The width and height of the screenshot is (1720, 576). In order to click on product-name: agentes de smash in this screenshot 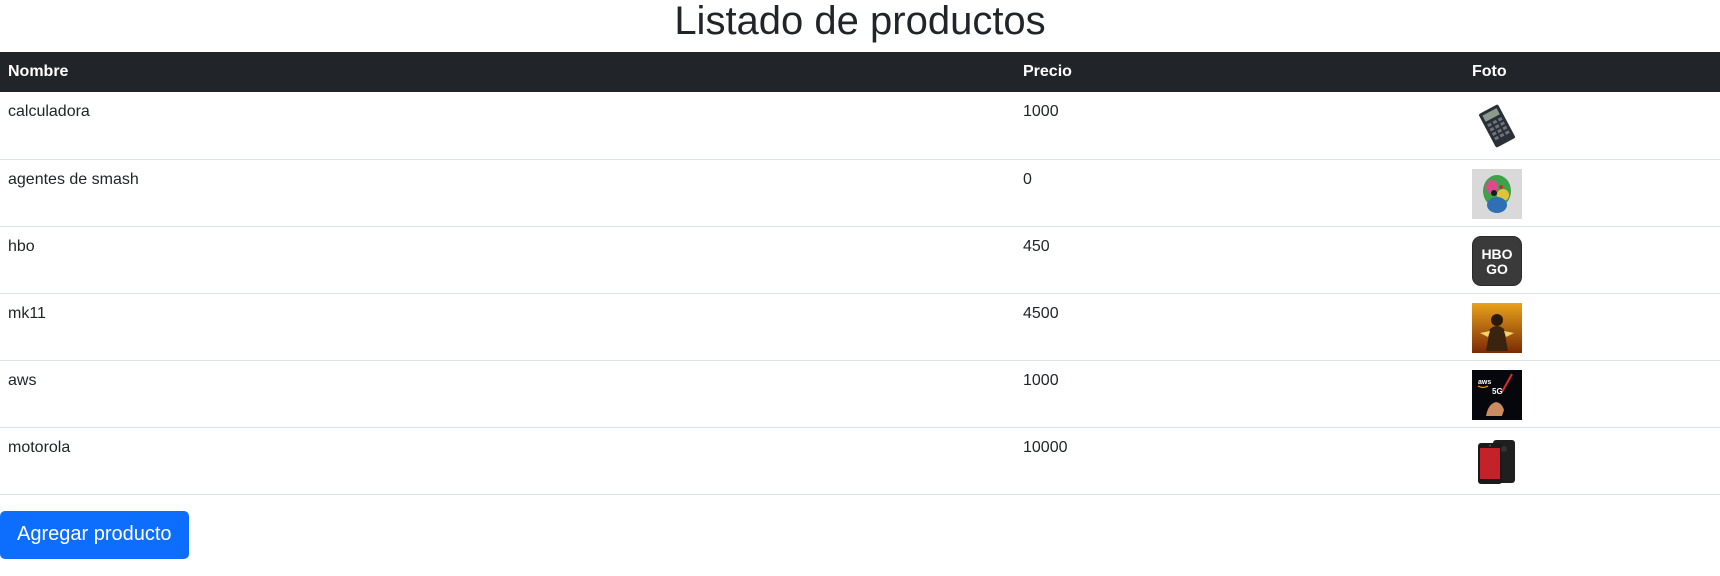, I will do `click(507, 193)`.